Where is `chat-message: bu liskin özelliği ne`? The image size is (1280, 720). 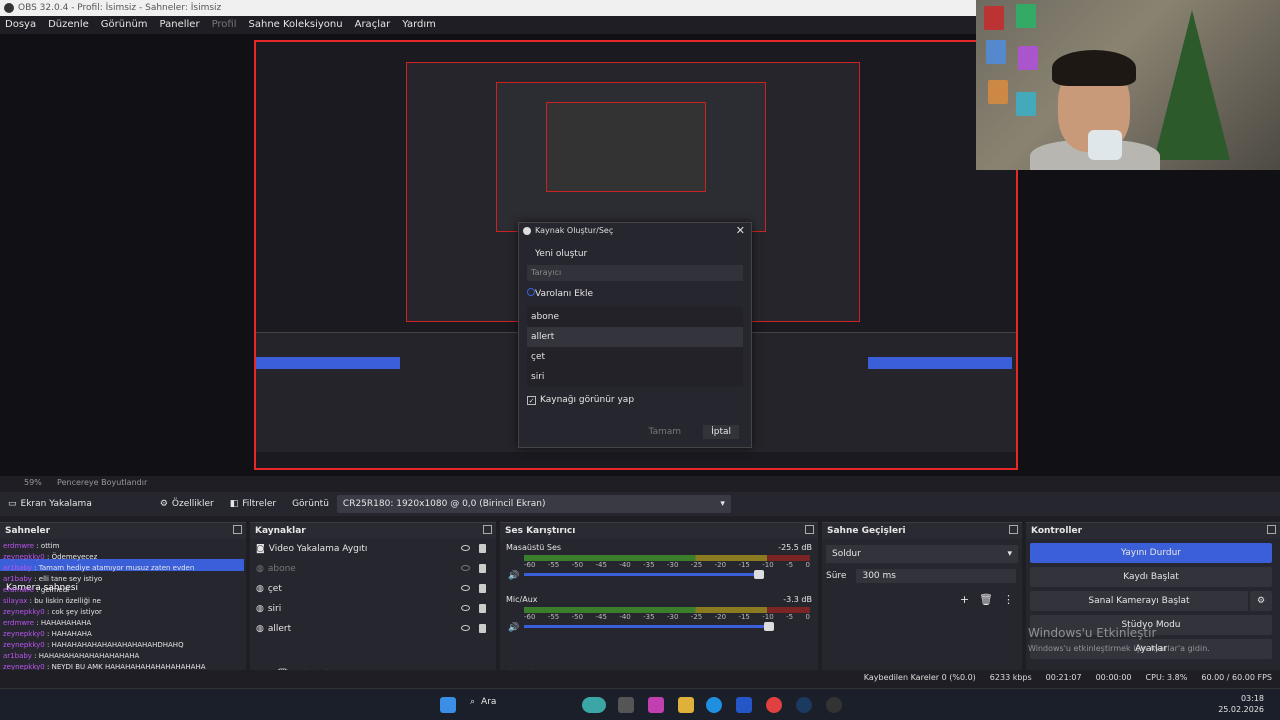
chat-message: bu liskin özelliği ne is located at coordinates (67, 601).